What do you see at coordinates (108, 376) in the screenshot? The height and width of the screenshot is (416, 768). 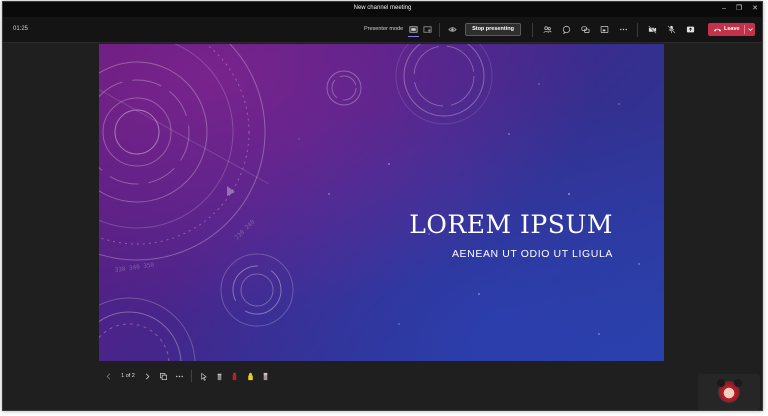 I see `previous-slide-icon` at bounding box center [108, 376].